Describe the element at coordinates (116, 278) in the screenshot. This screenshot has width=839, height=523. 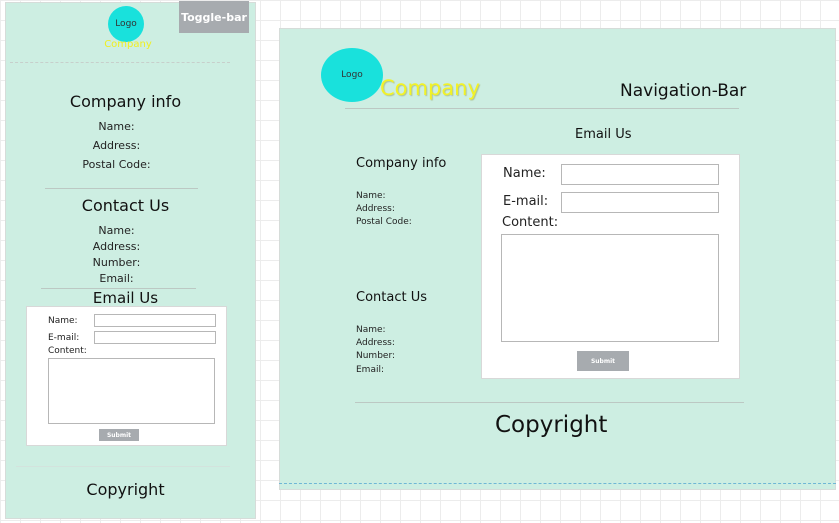
I see `mobile-contact-email: Email:` at that location.